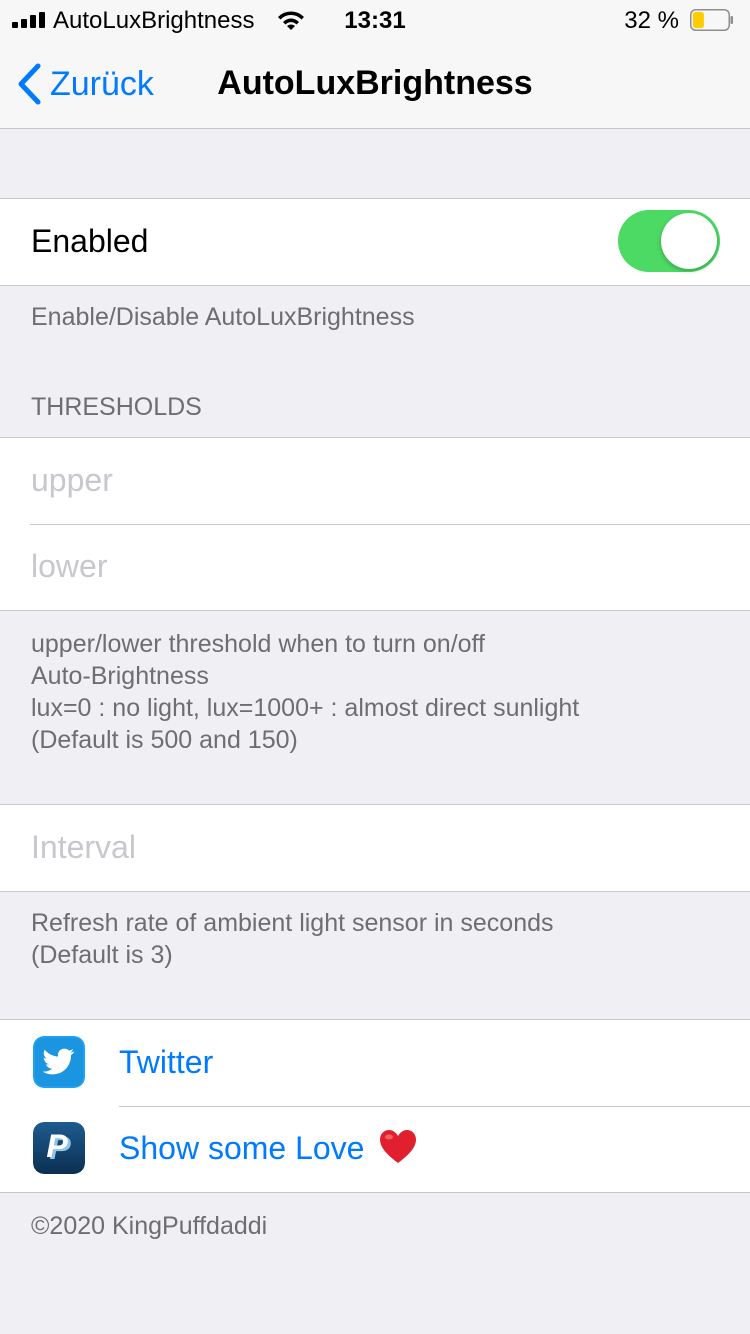  I want to click on thresholds-footer-line: (Default is 500 and 150), so click(164, 740).